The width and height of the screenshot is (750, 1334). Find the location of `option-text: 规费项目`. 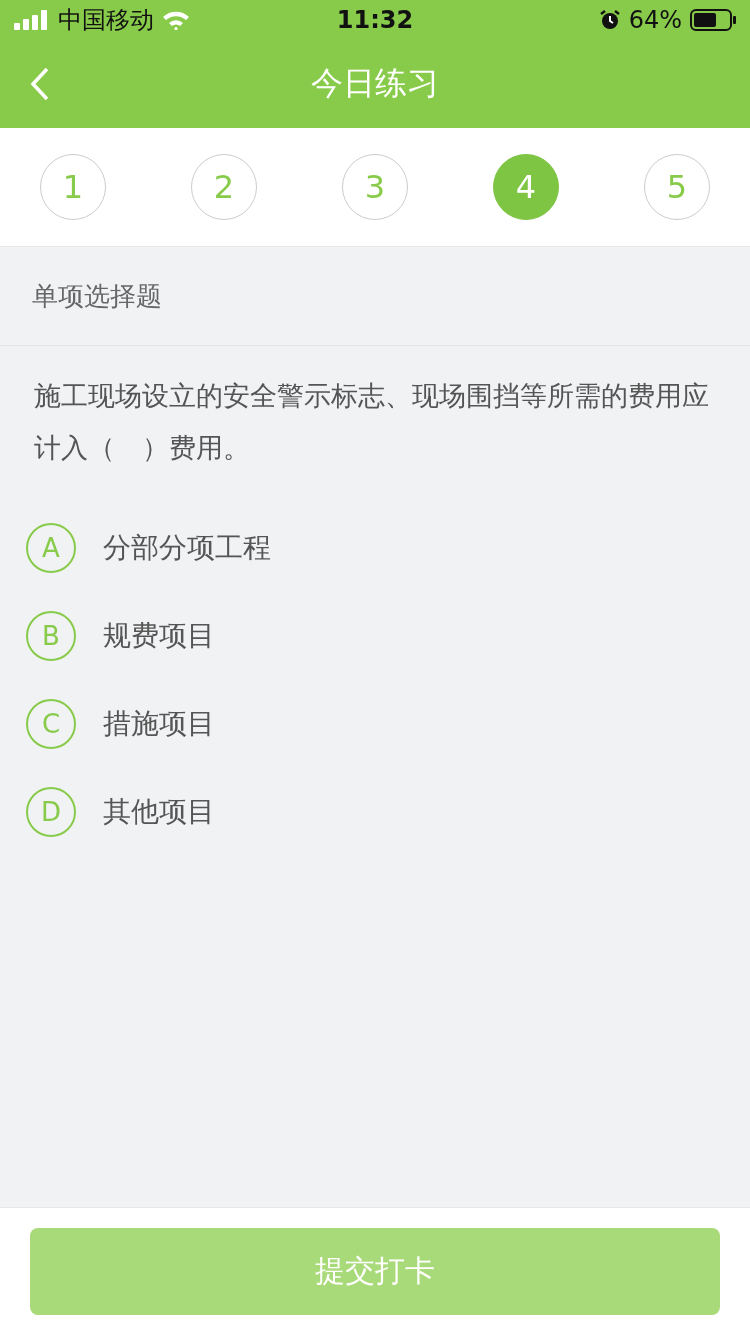

option-text: 规费项目 is located at coordinates (159, 636).